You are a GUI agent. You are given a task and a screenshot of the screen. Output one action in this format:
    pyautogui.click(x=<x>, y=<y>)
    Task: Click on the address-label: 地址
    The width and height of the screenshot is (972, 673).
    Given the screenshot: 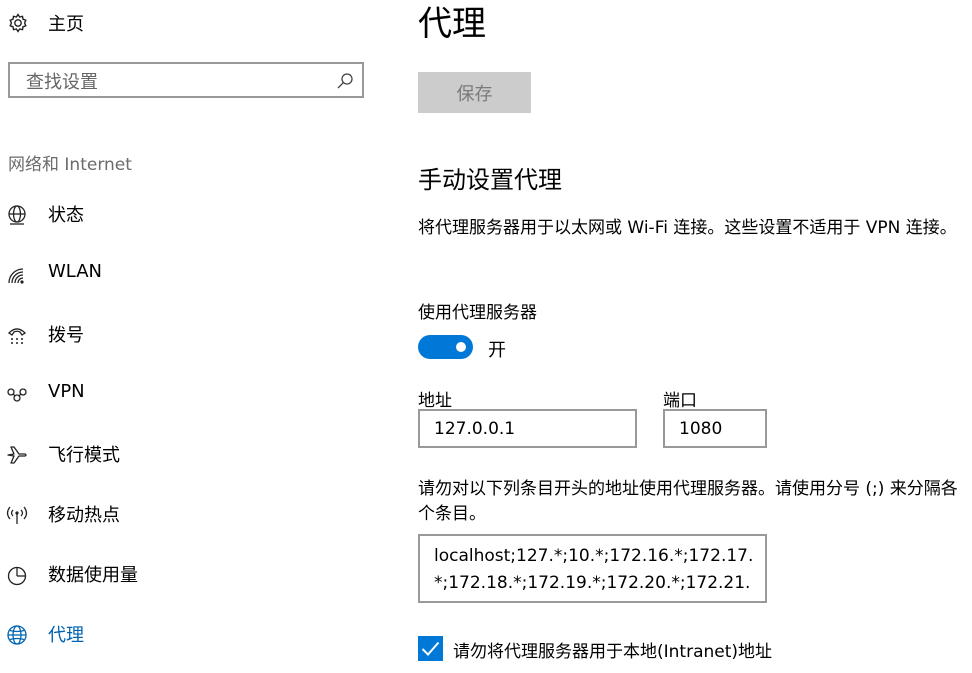 What is the action you would take?
    pyautogui.click(x=435, y=401)
    